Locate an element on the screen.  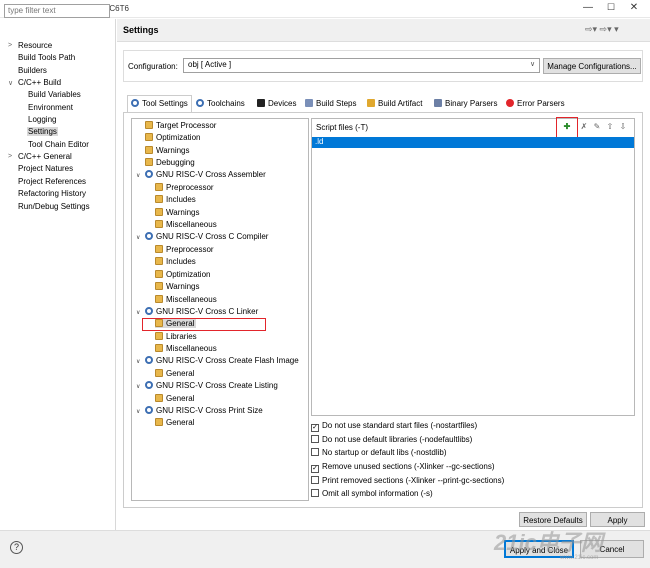
tab-build-steps: Build Steps is located at coordinates (330, 104).